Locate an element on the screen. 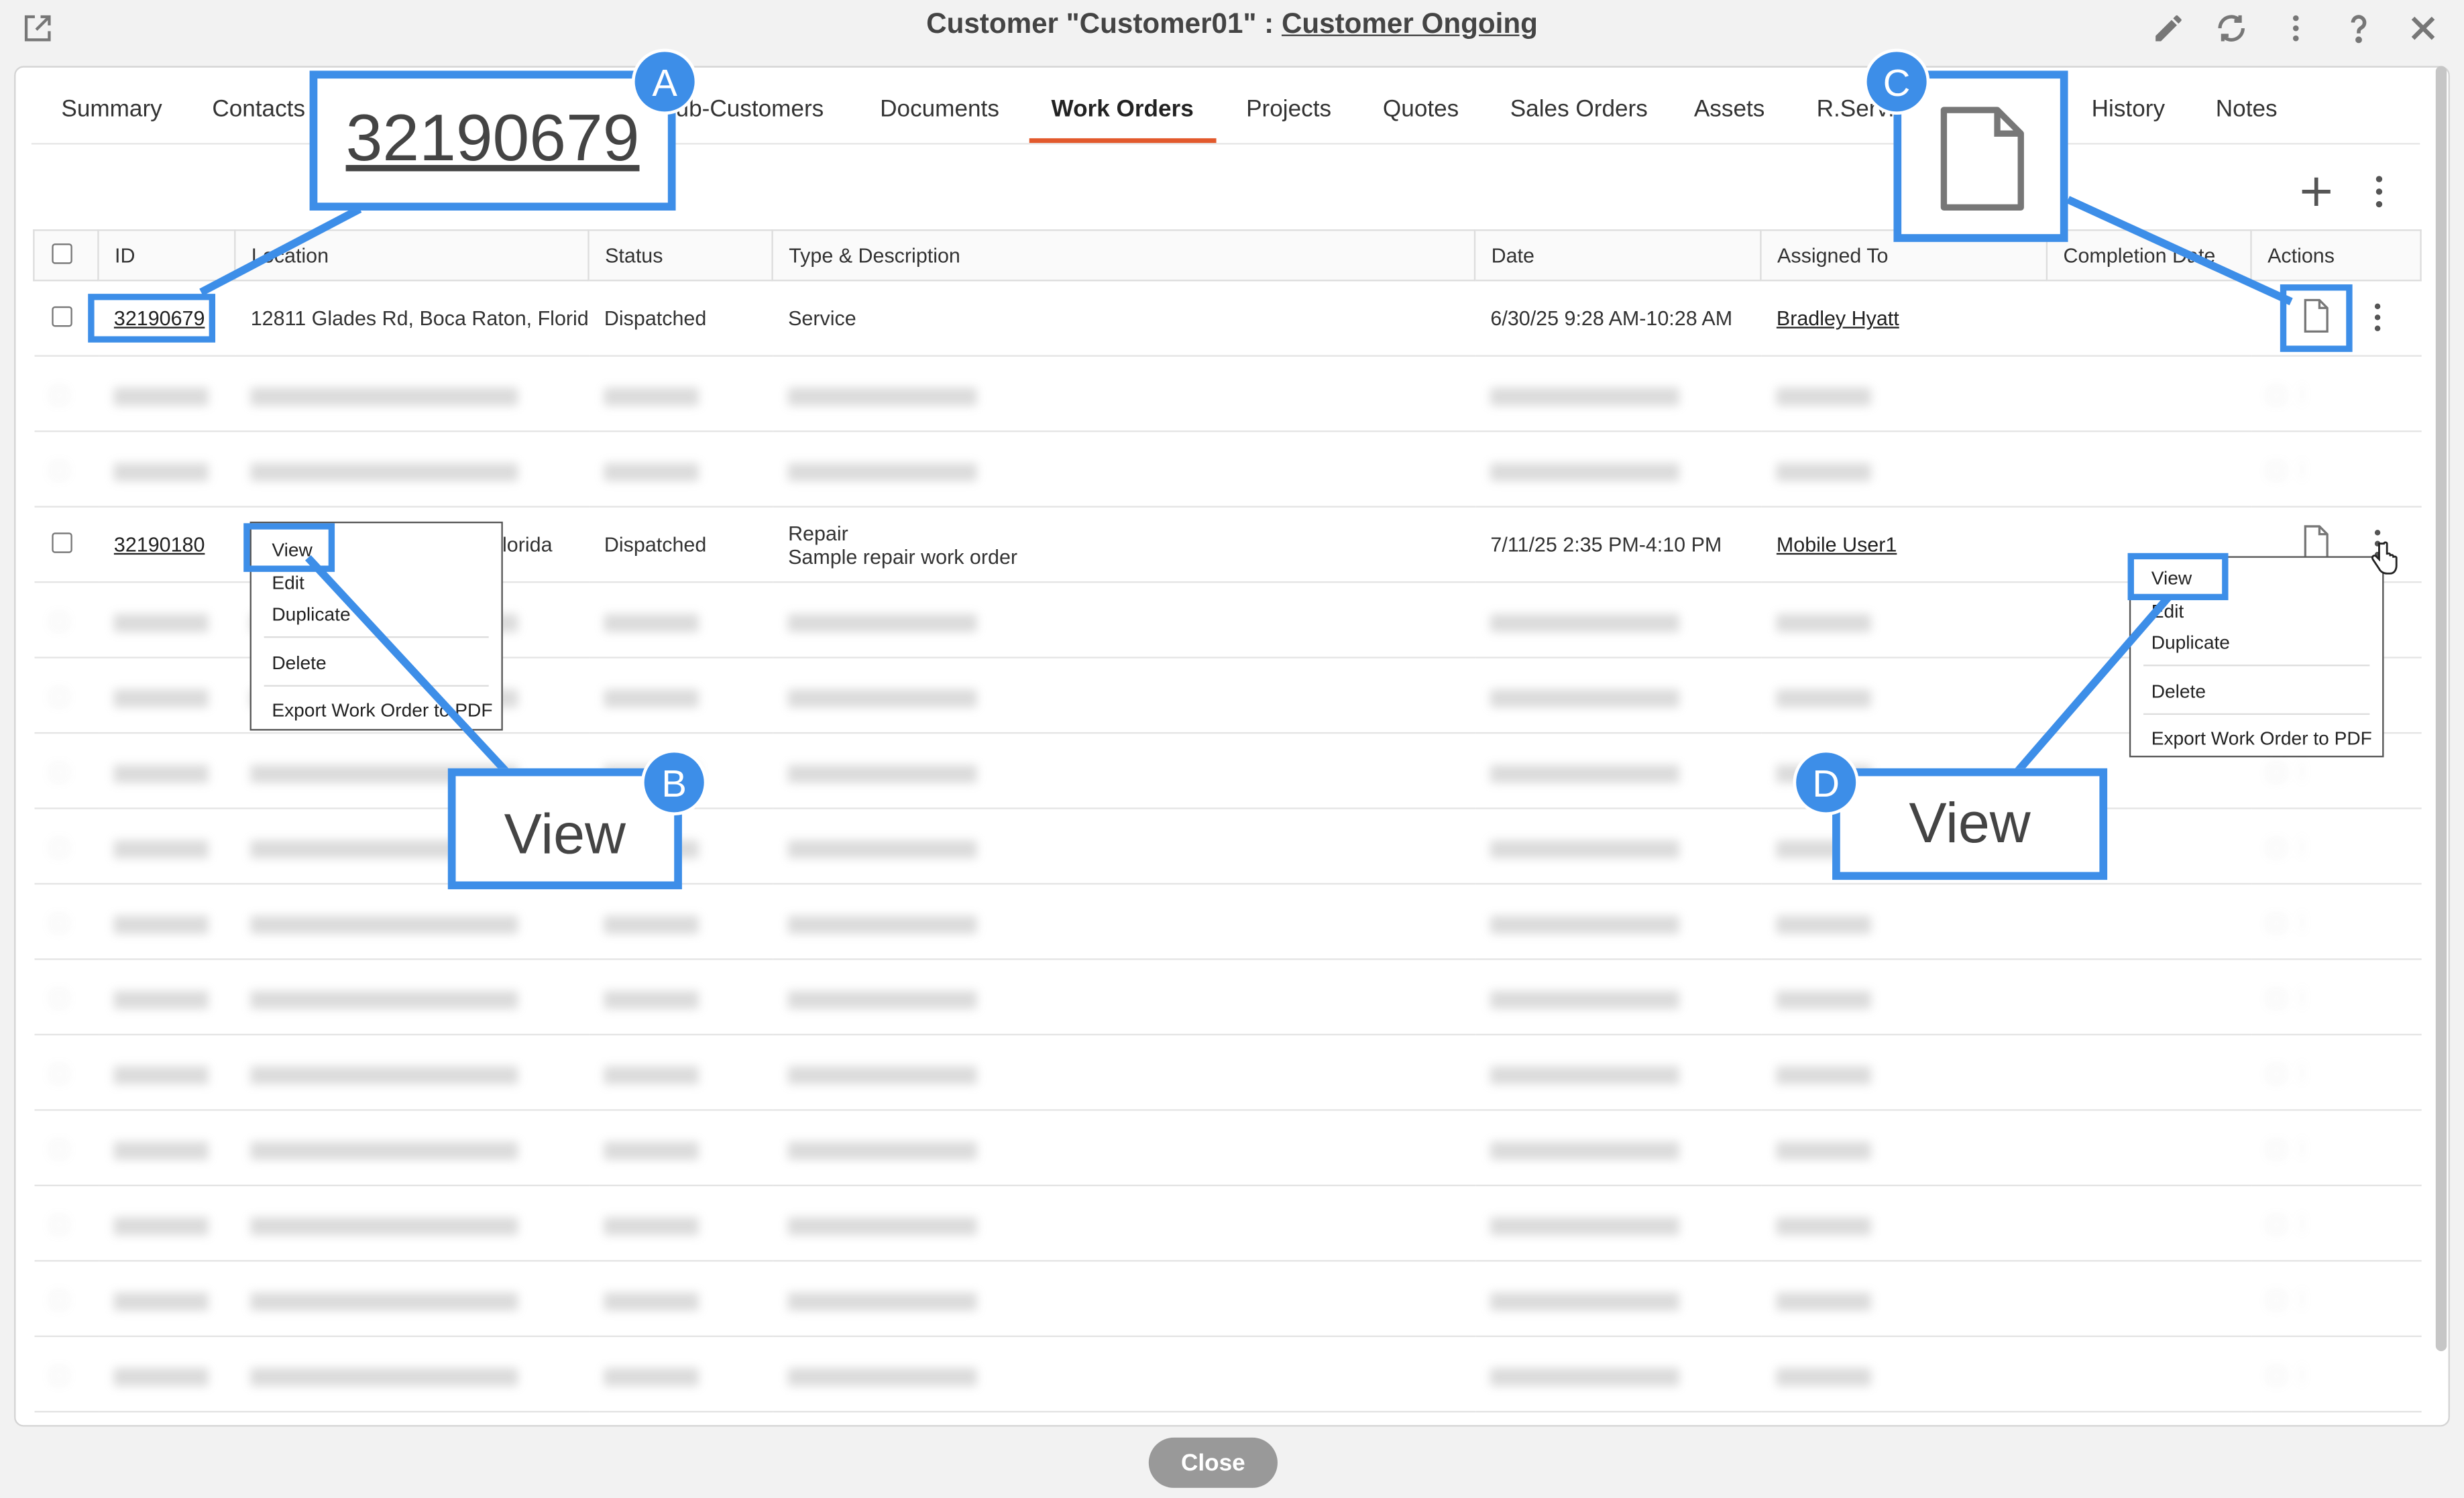 This screenshot has width=2464, height=1498. callout-a: 32190679 is located at coordinates (492, 140).